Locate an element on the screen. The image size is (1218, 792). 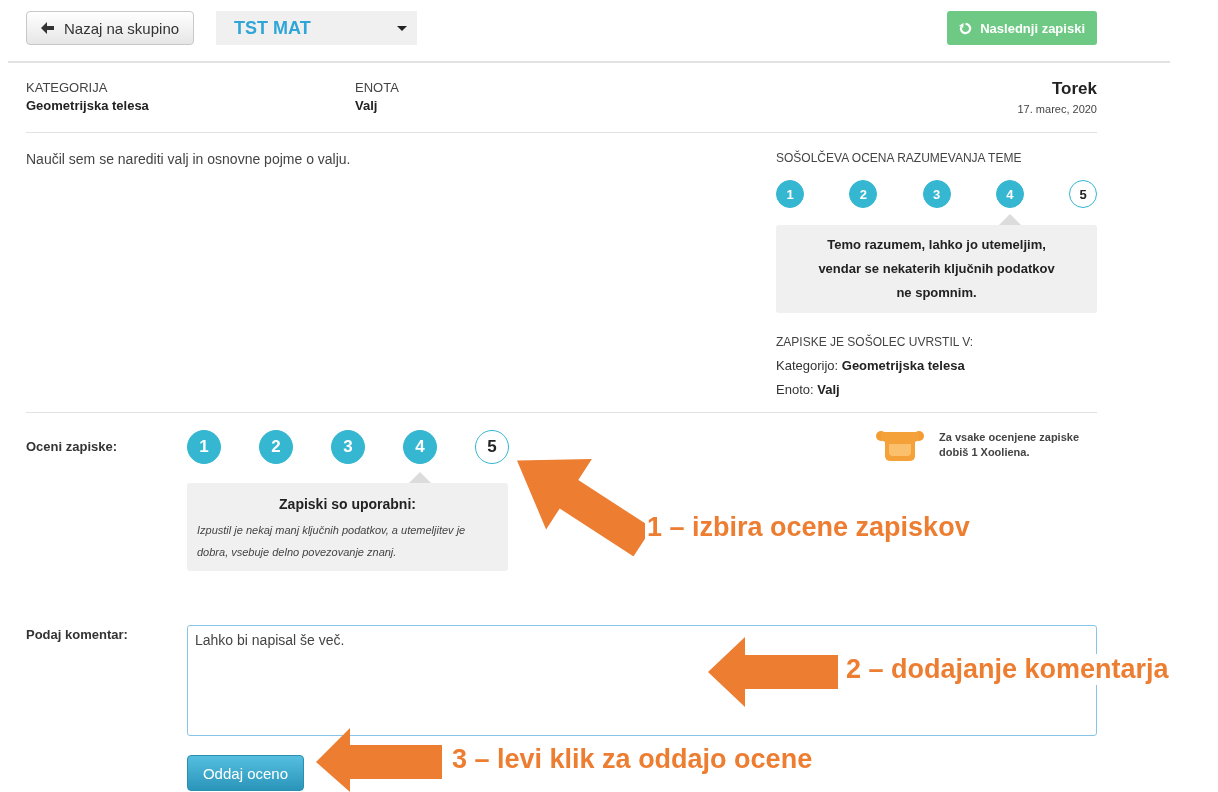
reward-note: Za vsake ocenjene zapiske dobiš 1 Xooliena. is located at coordinates (1010, 445).